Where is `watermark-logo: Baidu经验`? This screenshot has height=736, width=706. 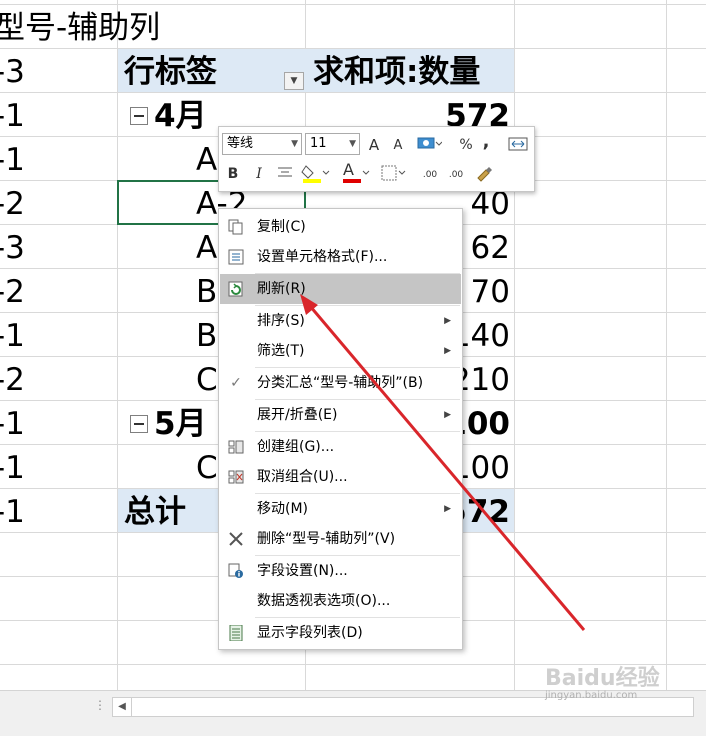
watermark-logo: Baidu经验 is located at coordinates (602, 678).